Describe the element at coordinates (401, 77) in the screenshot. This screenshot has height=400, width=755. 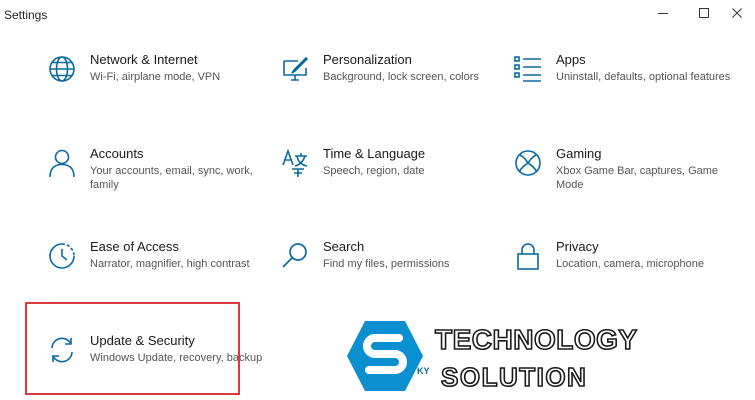
I see `tile-description: Background, lock screen, colors` at that location.